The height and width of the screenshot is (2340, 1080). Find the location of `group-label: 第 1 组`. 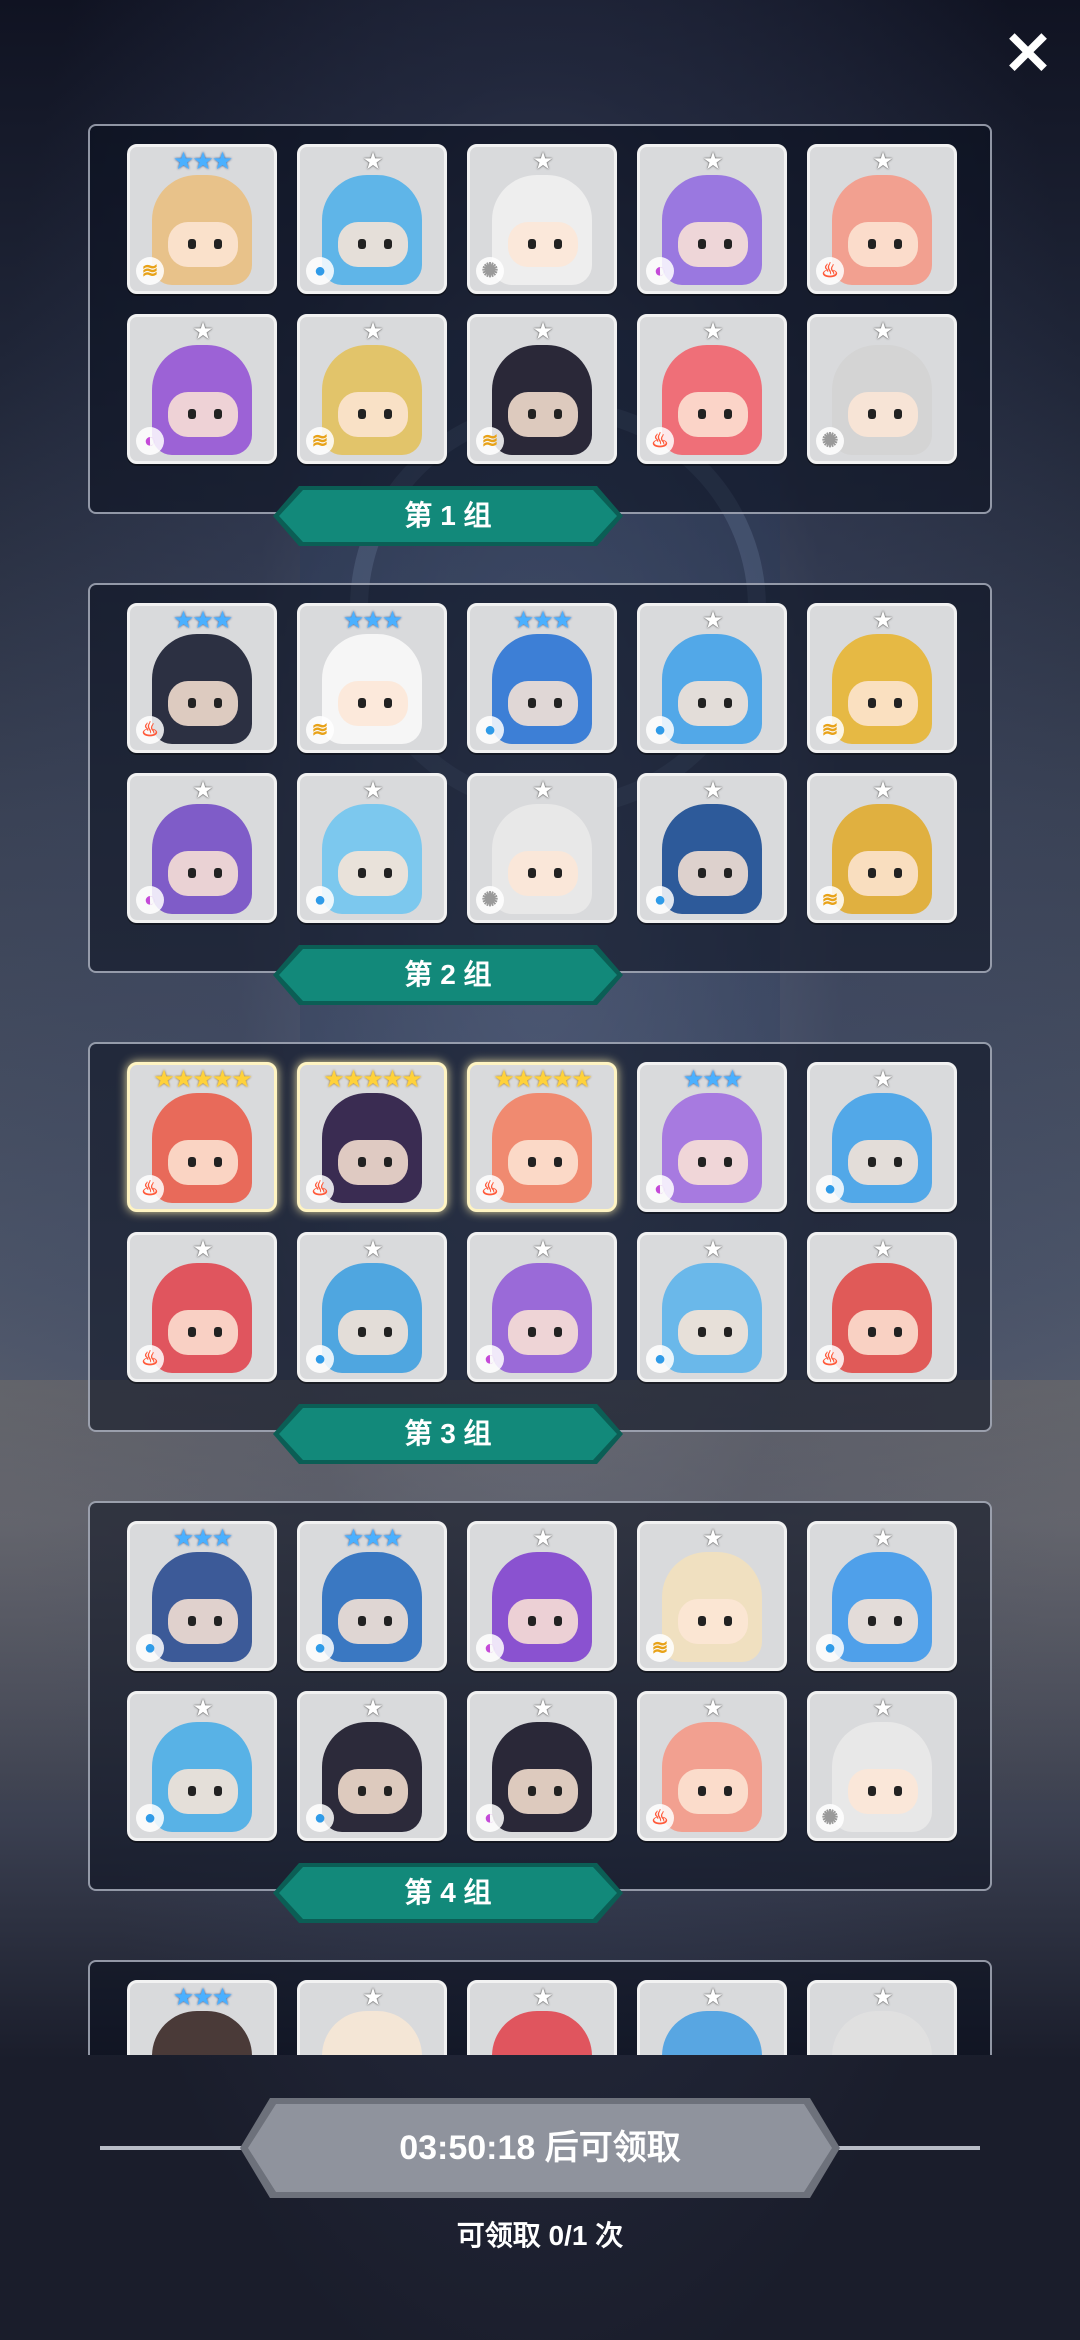

group-label: 第 1 组 is located at coordinates (448, 516).